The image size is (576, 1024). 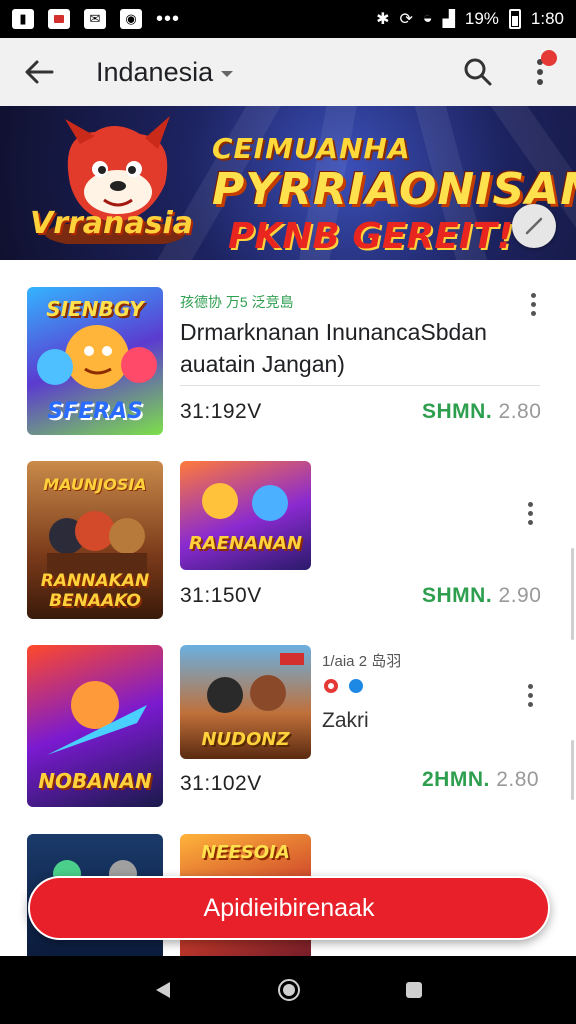 What do you see at coordinates (163, 990) in the screenshot?
I see `nav-back-icon` at bounding box center [163, 990].